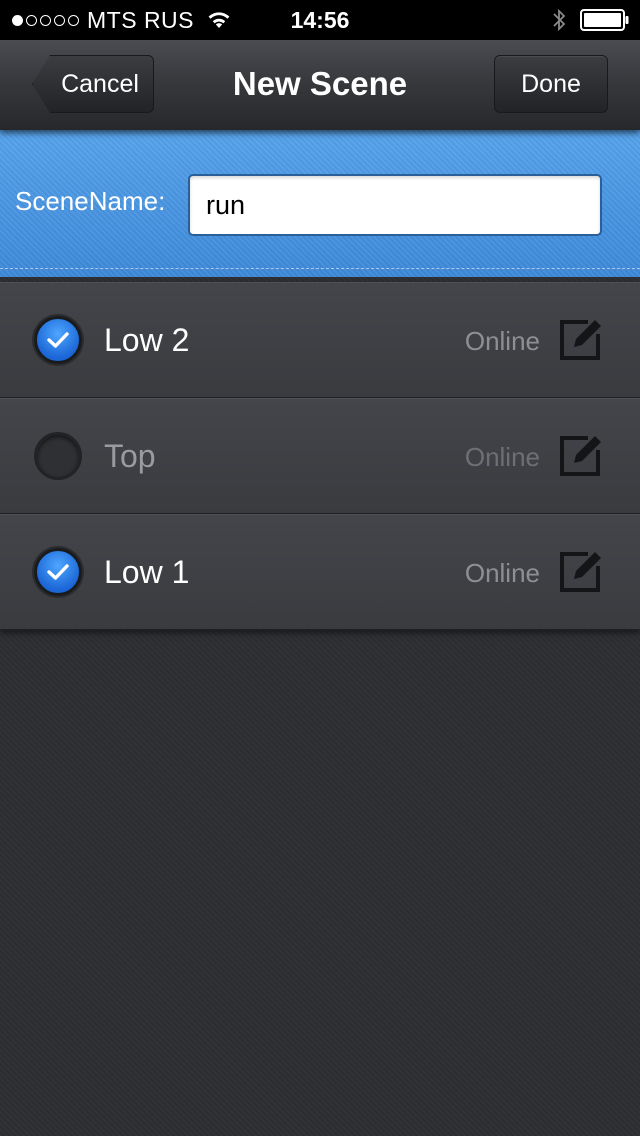  Describe the element at coordinates (90, 201) in the screenshot. I see `scene-name-label: SceneName:` at that location.